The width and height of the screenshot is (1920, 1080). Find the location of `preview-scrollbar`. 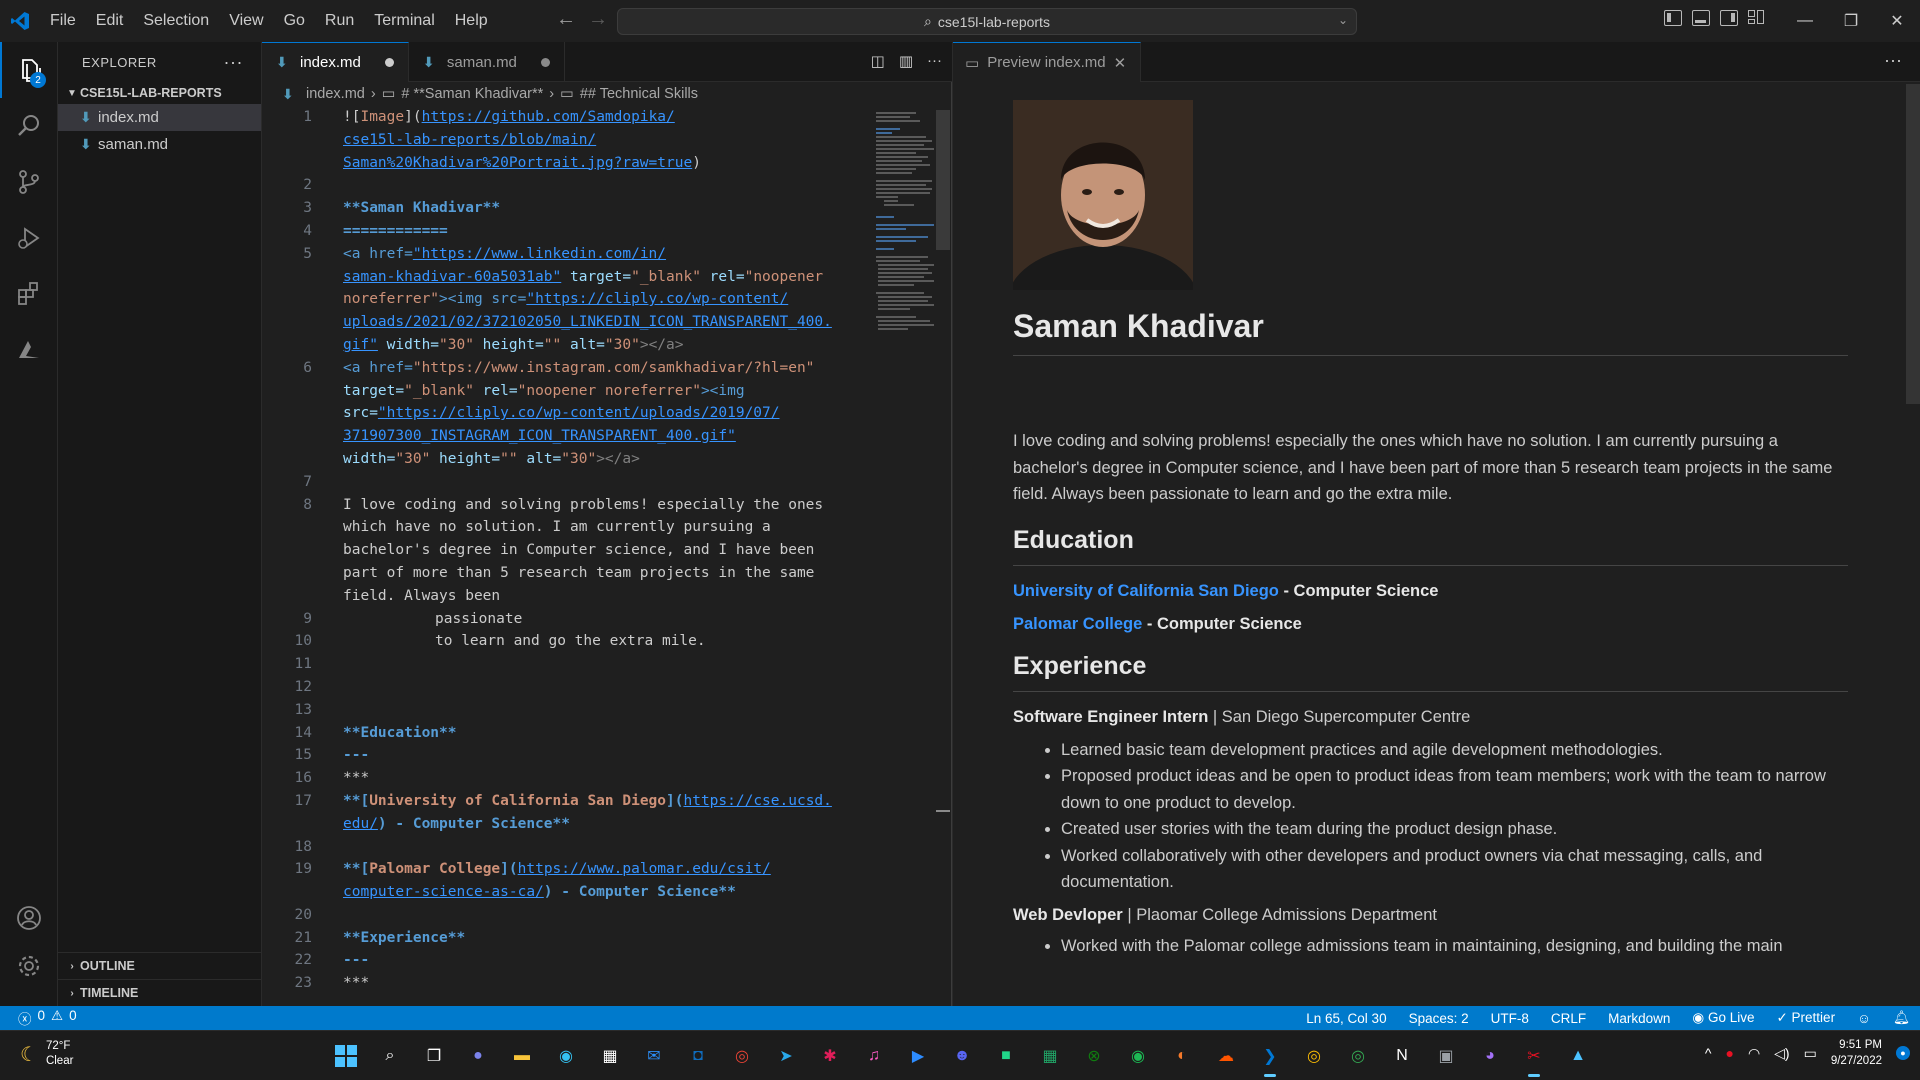

preview-scrollbar is located at coordinates (1913, 244).